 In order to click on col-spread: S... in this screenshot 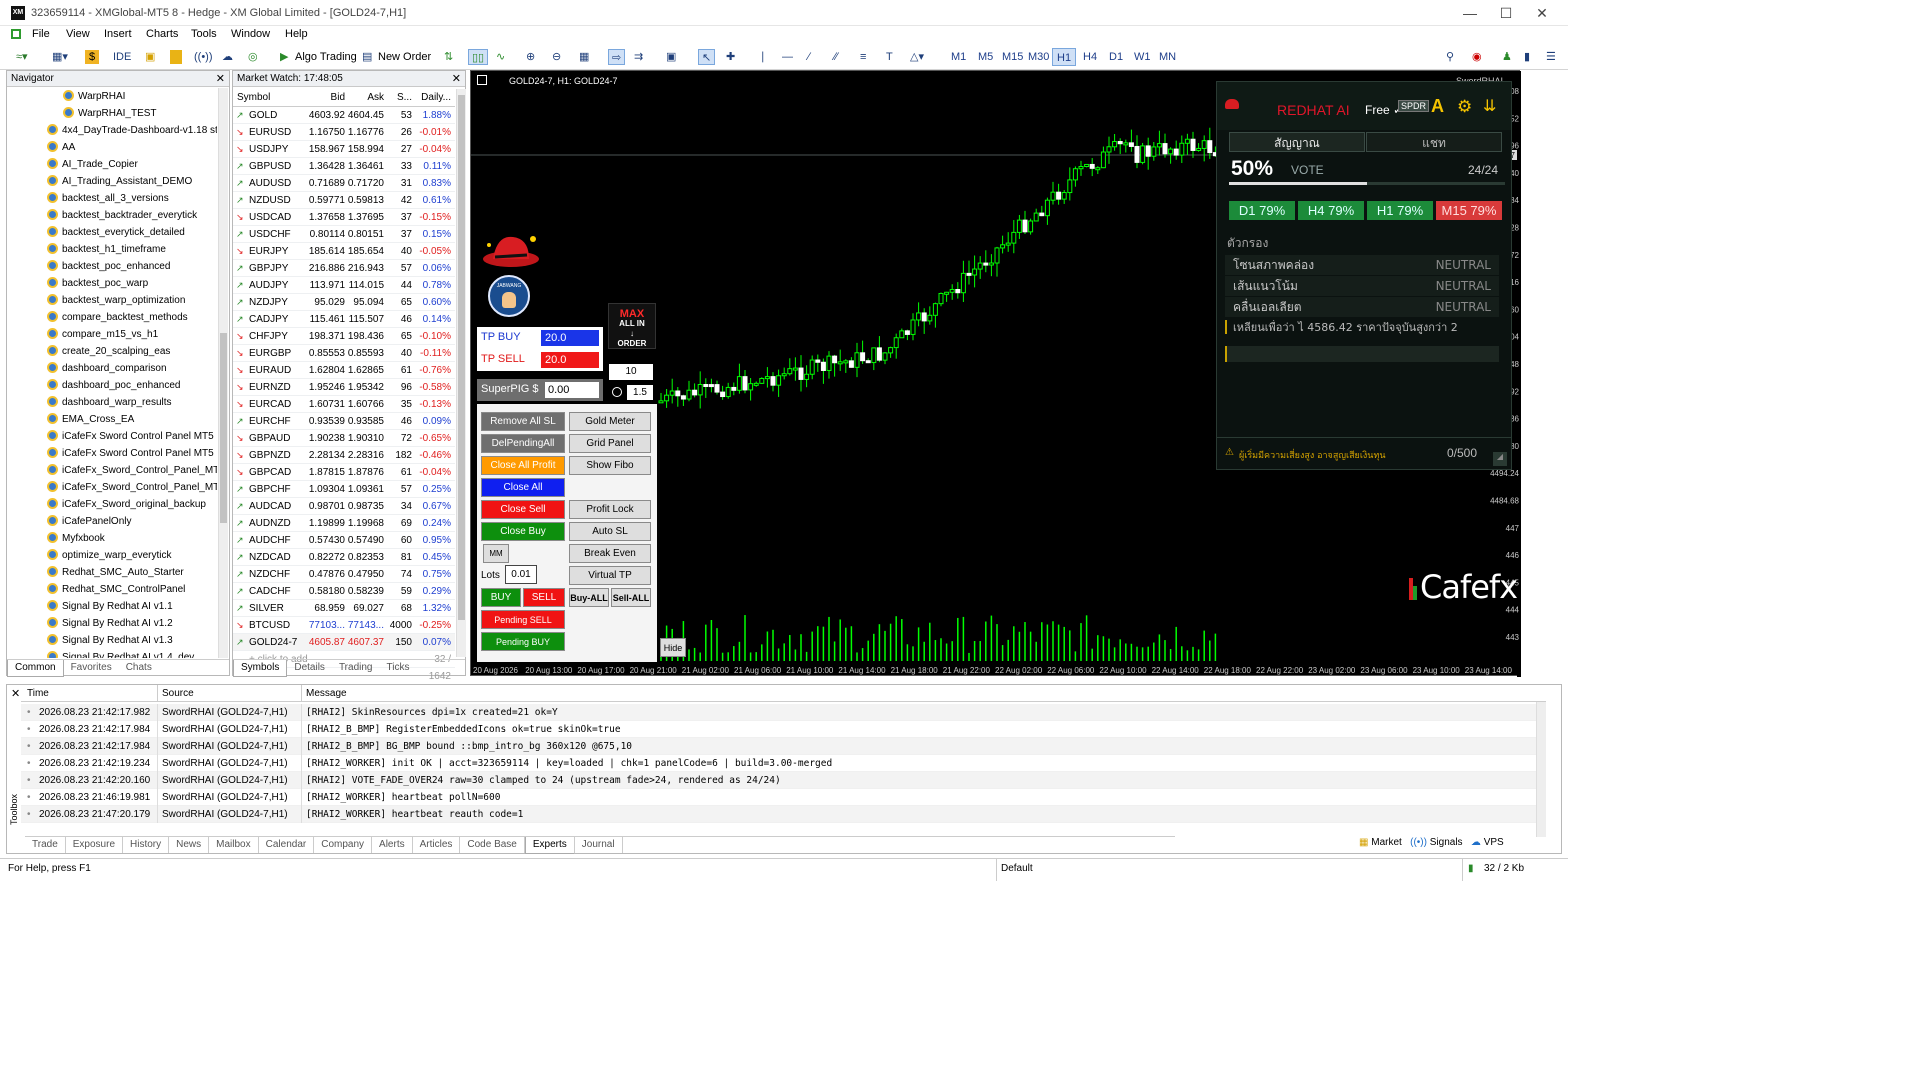, I will do `click(398, 98)`.